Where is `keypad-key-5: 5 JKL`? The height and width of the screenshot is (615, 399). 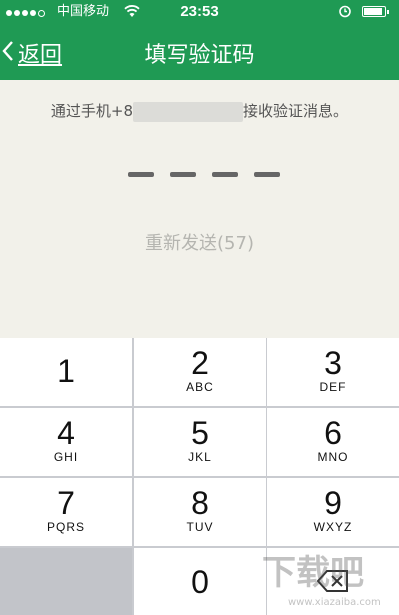 keypad-key-5: 5 JKL is located at coordinates (200, 442).